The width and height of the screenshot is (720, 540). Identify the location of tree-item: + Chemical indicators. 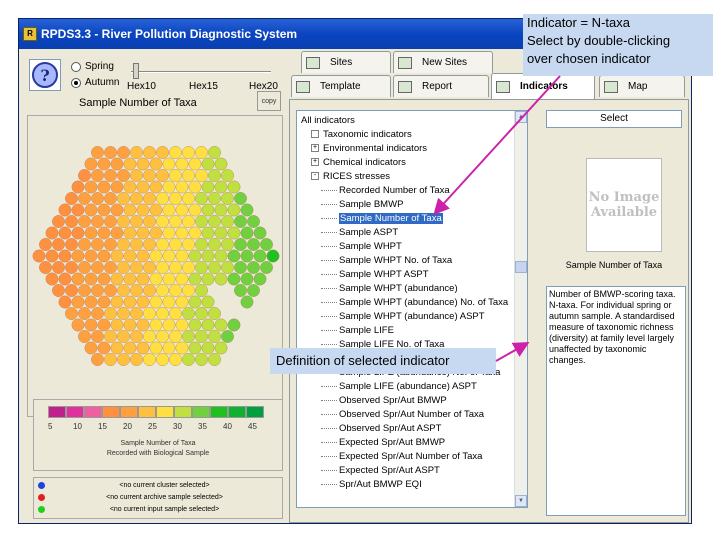
(358, 162).